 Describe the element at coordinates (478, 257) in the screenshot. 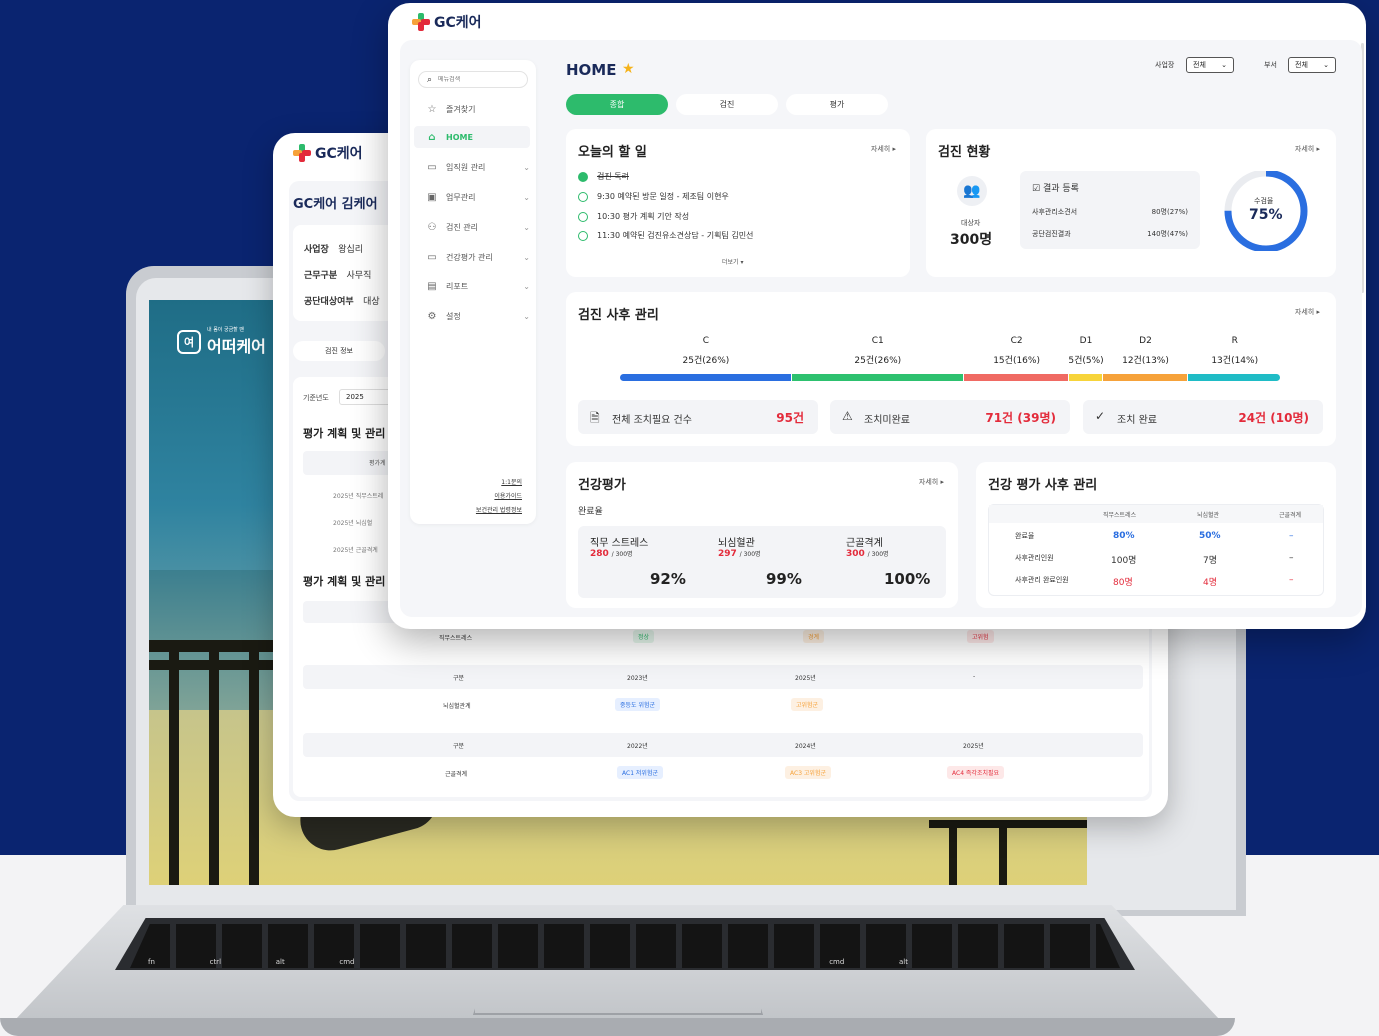

I see `sidebar-item-health-eval: ▭ 건강평가 관리 ⌄` at that location.